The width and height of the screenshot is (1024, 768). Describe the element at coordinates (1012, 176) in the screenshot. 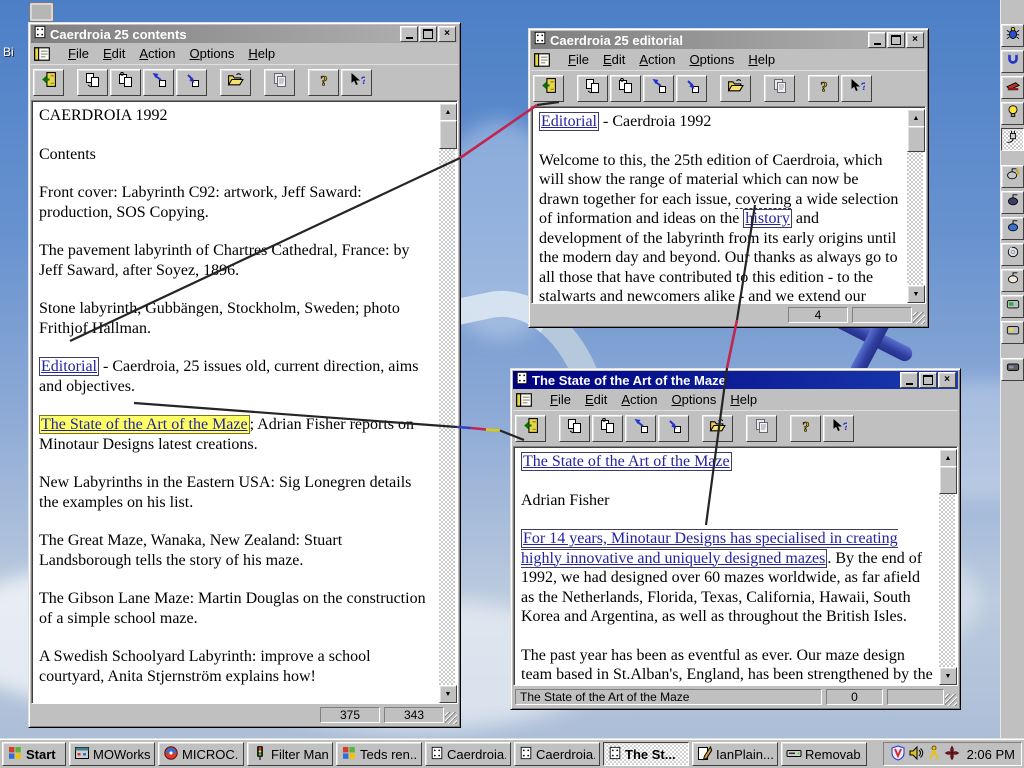

I see `mouse-dollar-tool-button: $` at that location.